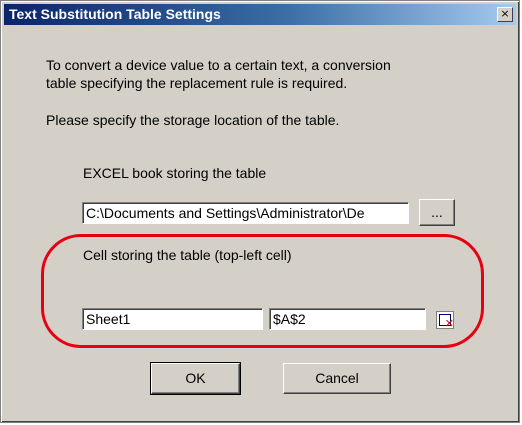 The width and height of the screenshot is (522, 425). I want to click on cancel-button: Cancel, so click(337, 378).